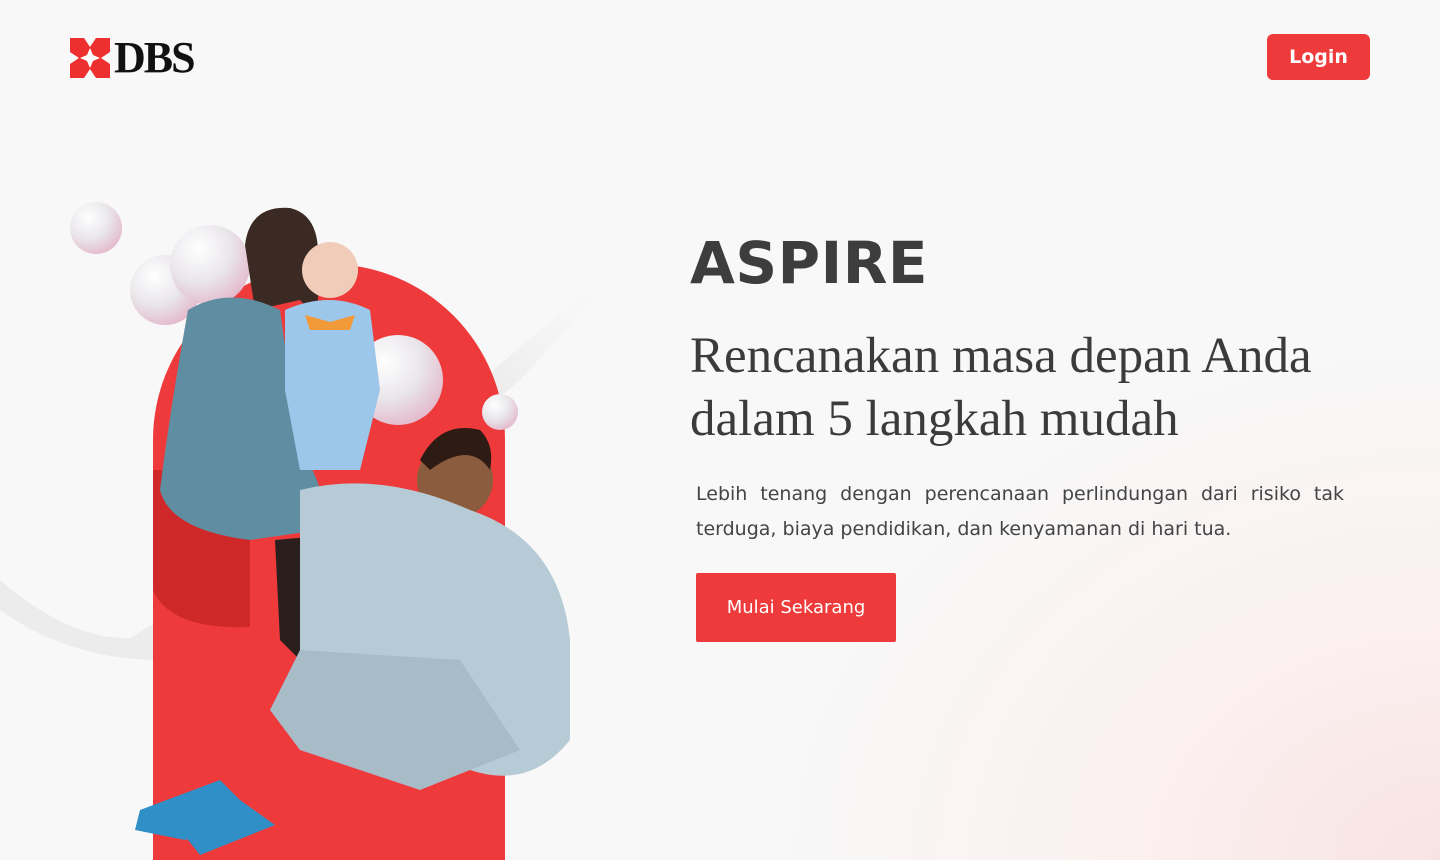 The height and width of the screenshot is (860, 1440). What do you see at coordinates (720, 57) in the screenshot?
I see `site-header: DBS Login` at bounding box center [720, 57].